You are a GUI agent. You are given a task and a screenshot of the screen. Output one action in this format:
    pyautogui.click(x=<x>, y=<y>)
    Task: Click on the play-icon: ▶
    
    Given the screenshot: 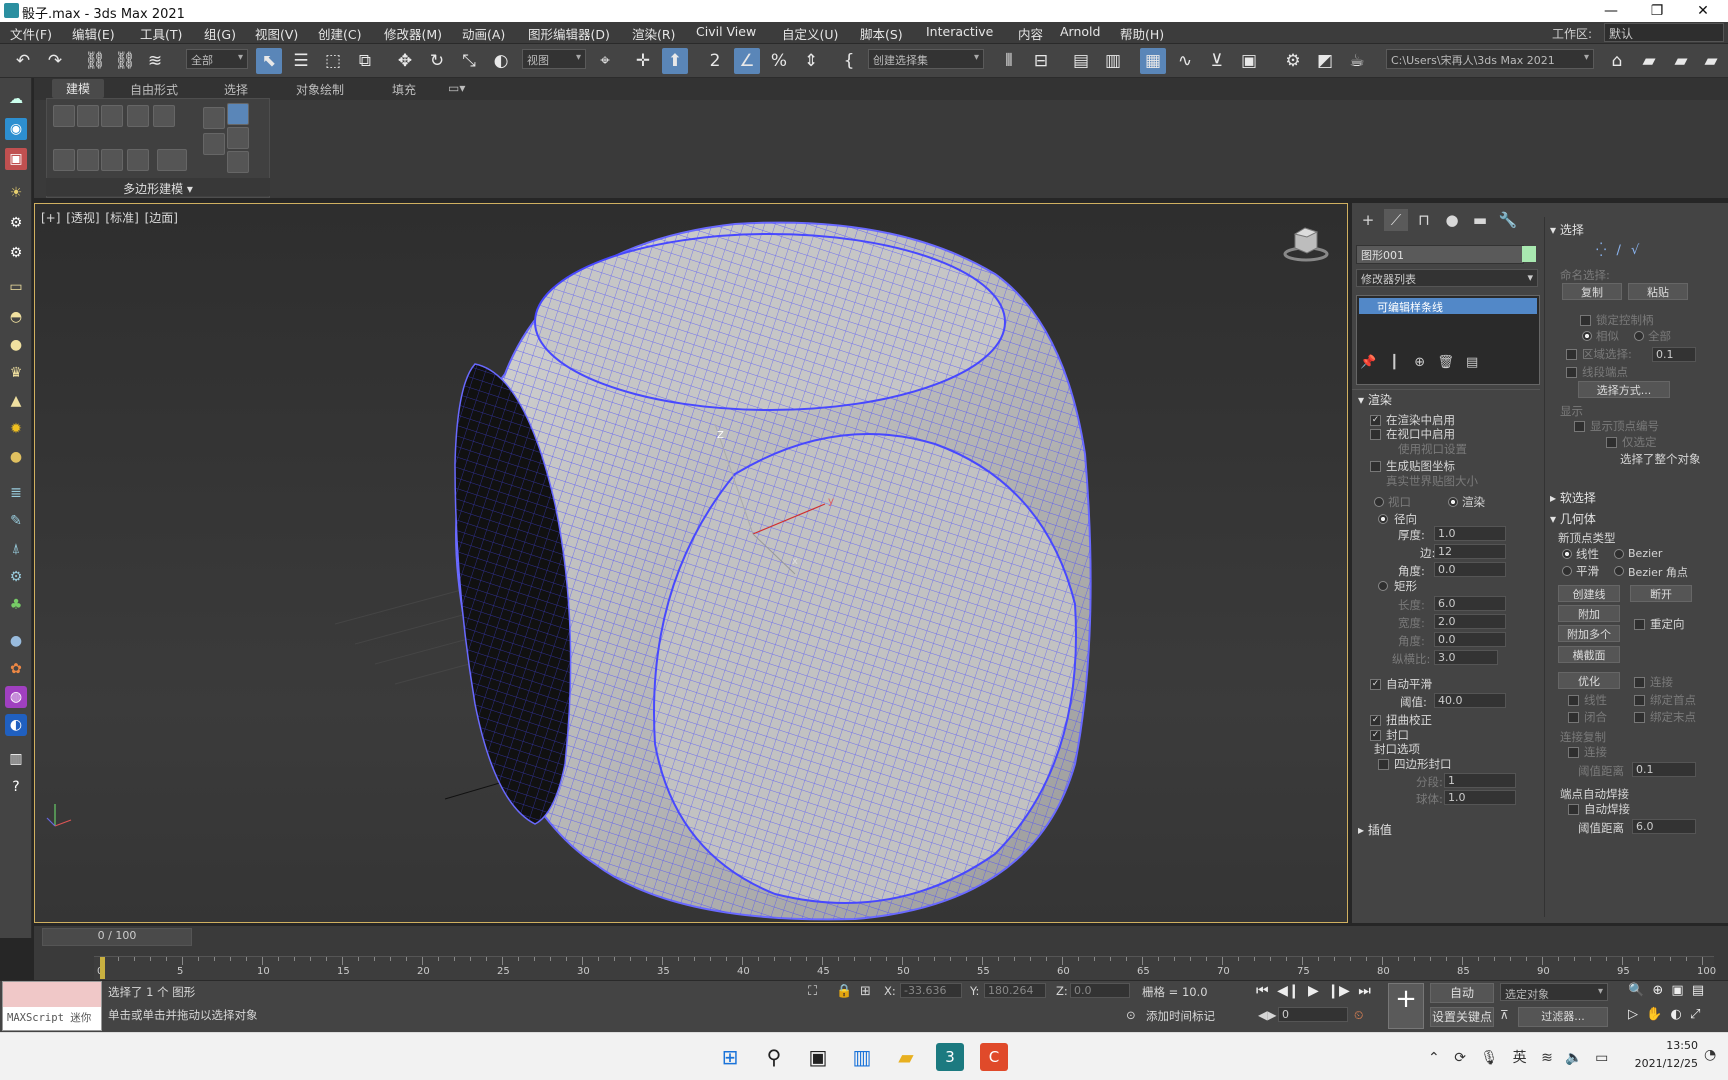 What is the action you would take?
    pyautogui.click(x=1313, y=991)
    